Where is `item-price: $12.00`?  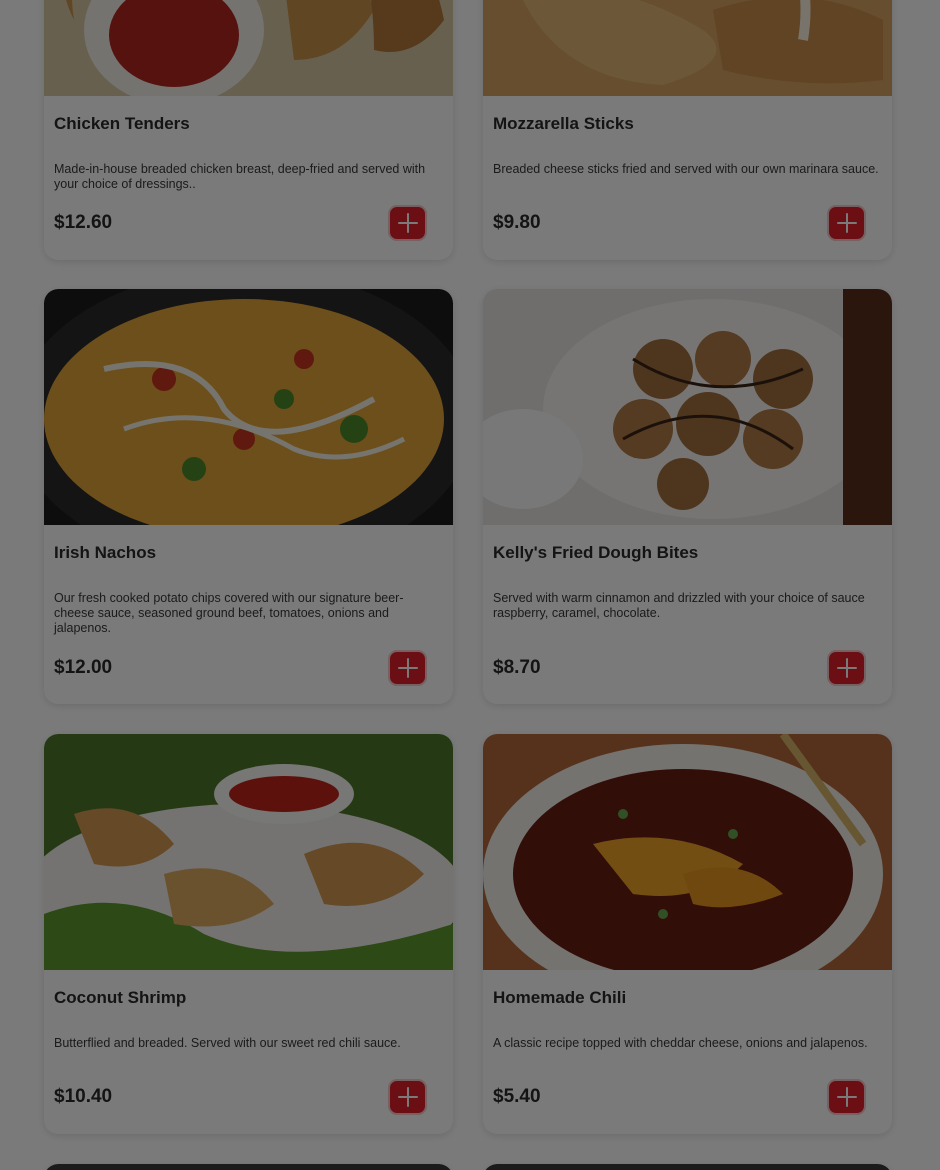 item-price: $12.00 is located at coordinates (83, 667).